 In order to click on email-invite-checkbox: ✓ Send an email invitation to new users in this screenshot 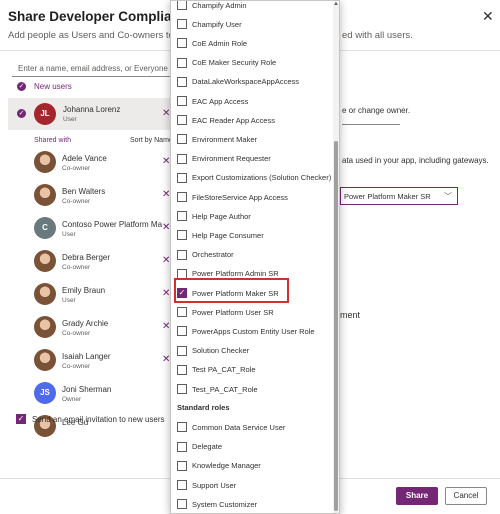, I will do `click(90, 419)`.